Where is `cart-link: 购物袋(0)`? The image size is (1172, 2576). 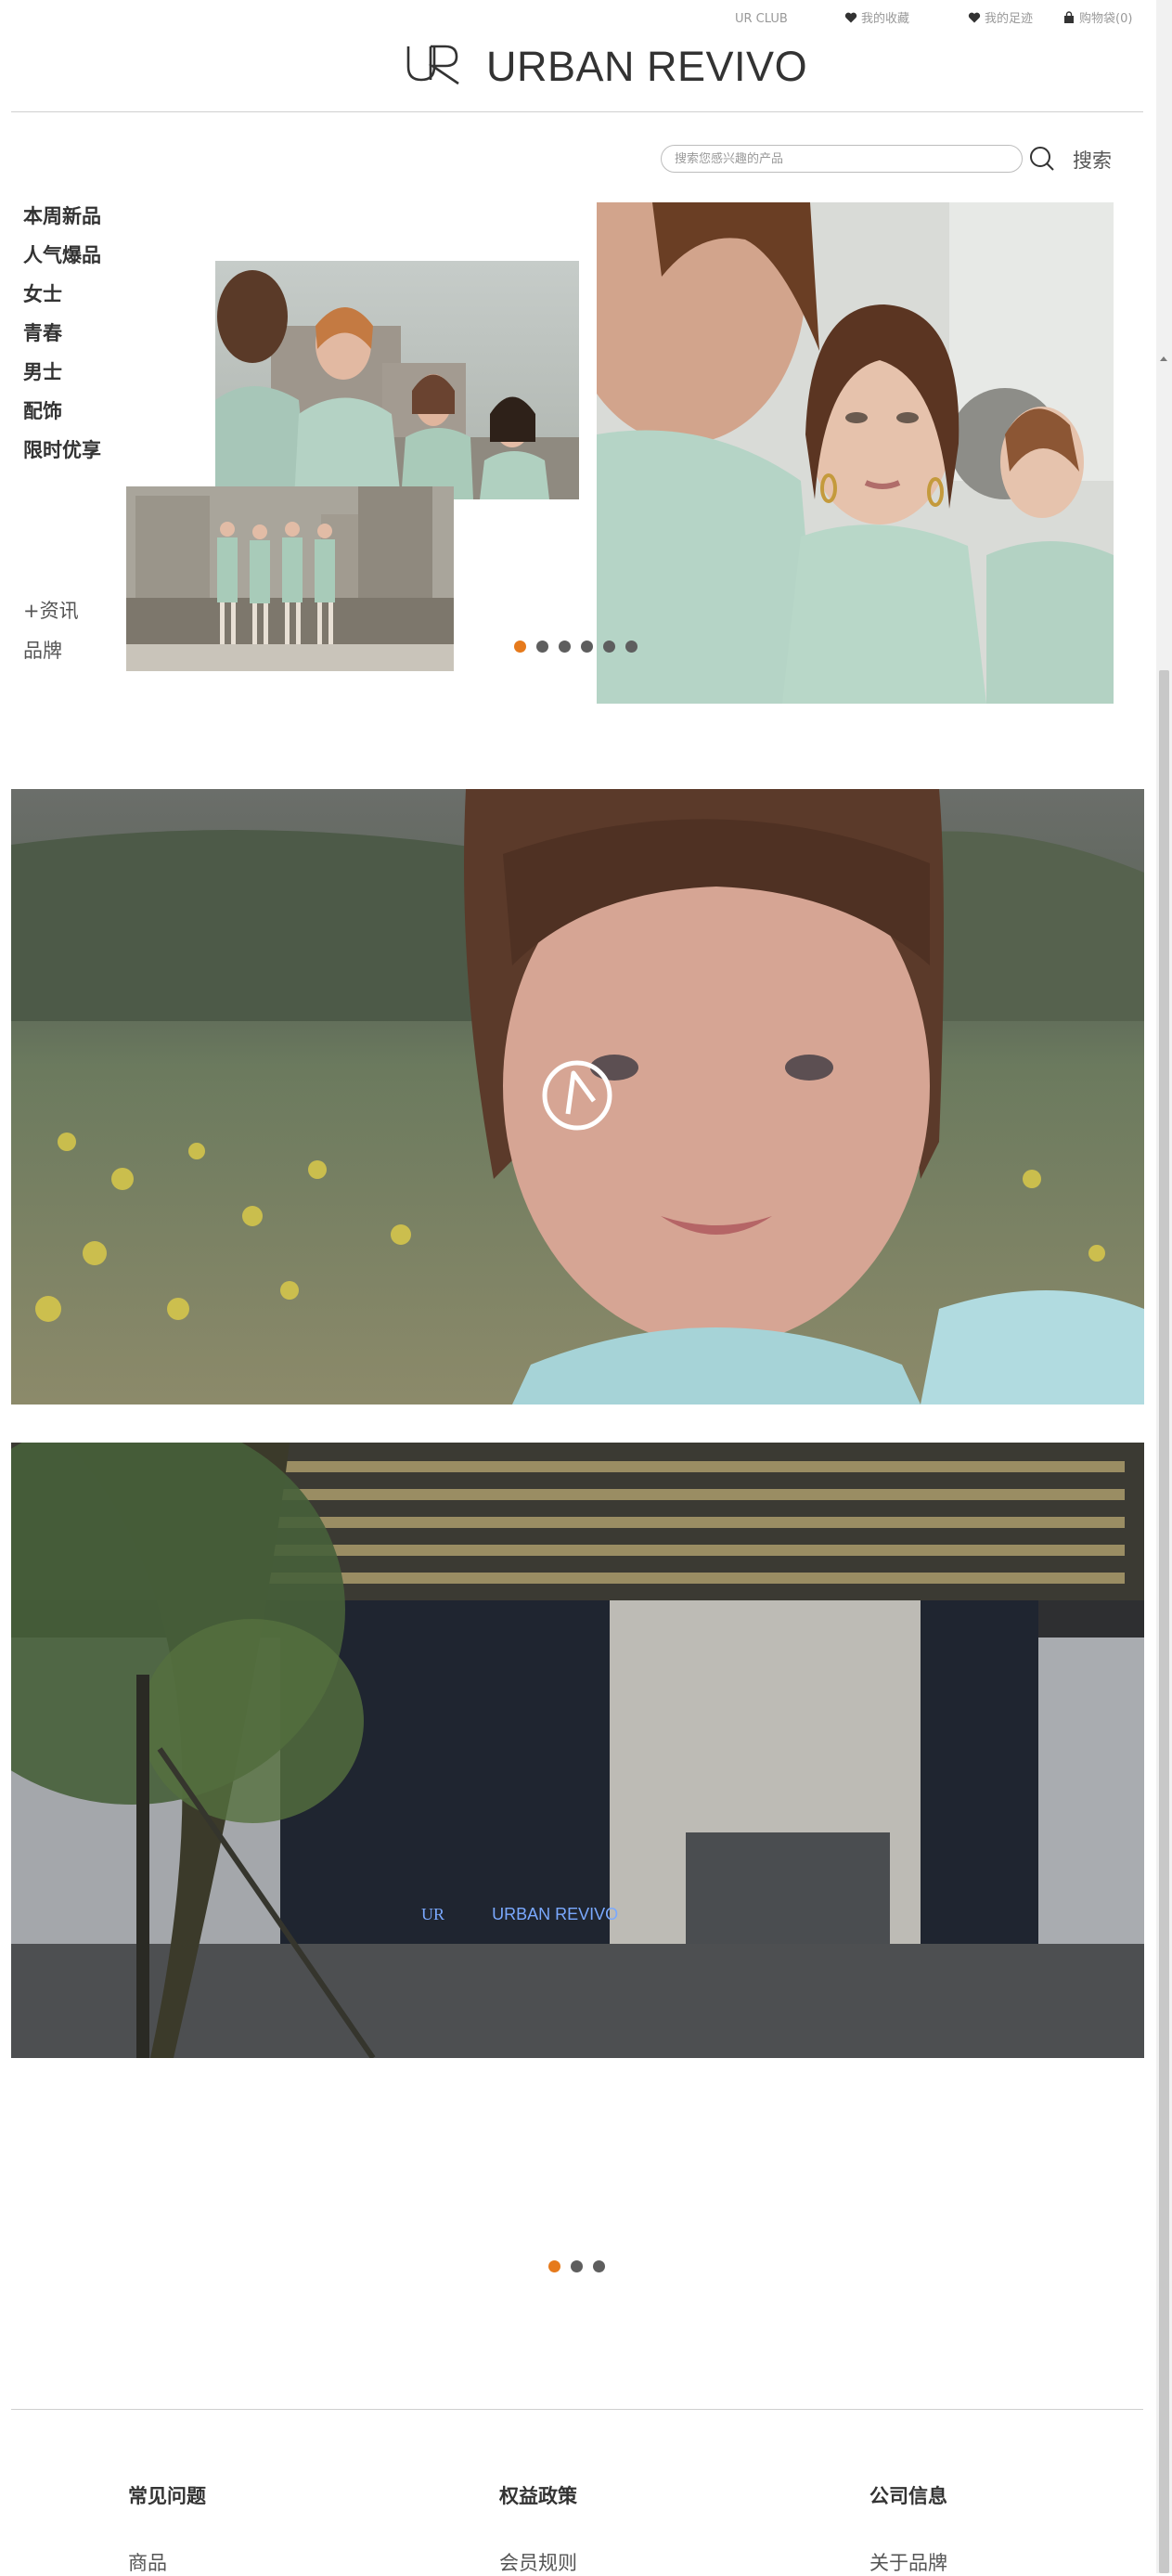 cart-link: 购物袋(0) is located at coordinates (1097, 19).